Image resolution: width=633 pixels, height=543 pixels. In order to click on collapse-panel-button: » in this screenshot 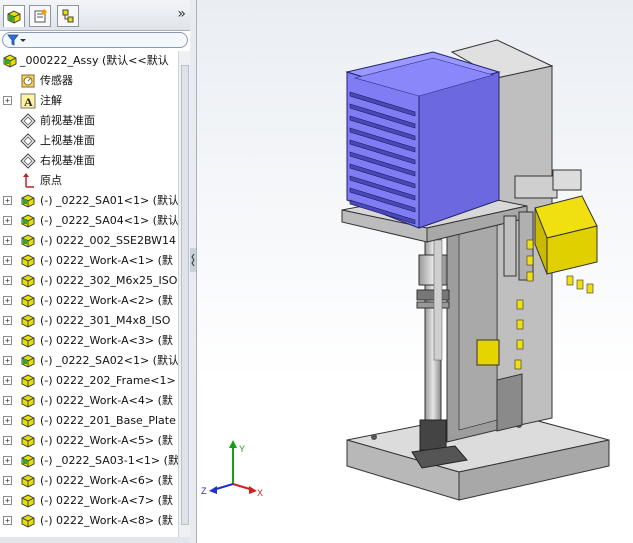, I will do `click(181, 14)`.